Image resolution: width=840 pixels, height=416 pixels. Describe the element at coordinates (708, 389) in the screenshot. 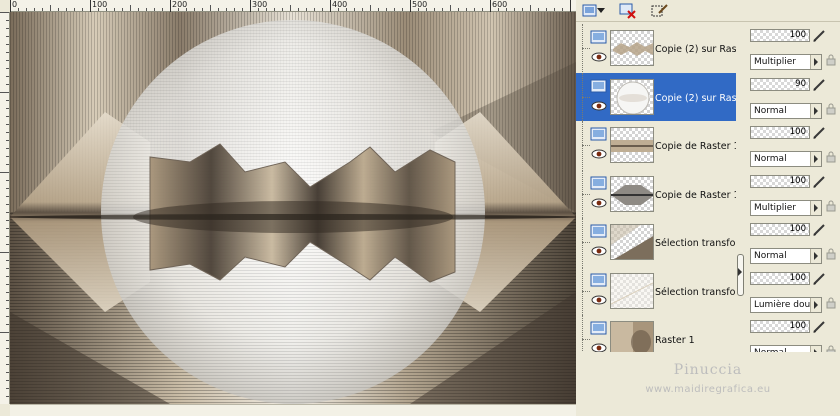

I see `watermark-url: www.maidiregrafica.eu` at that location.